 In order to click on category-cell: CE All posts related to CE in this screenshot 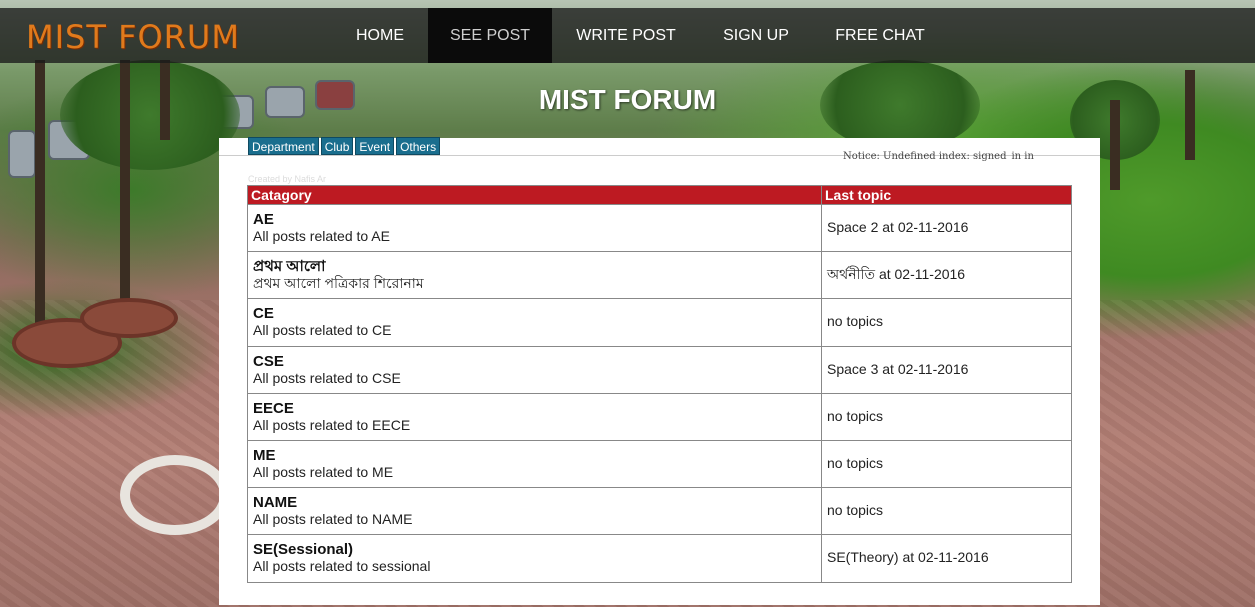, I will do `click(534, 322)`.